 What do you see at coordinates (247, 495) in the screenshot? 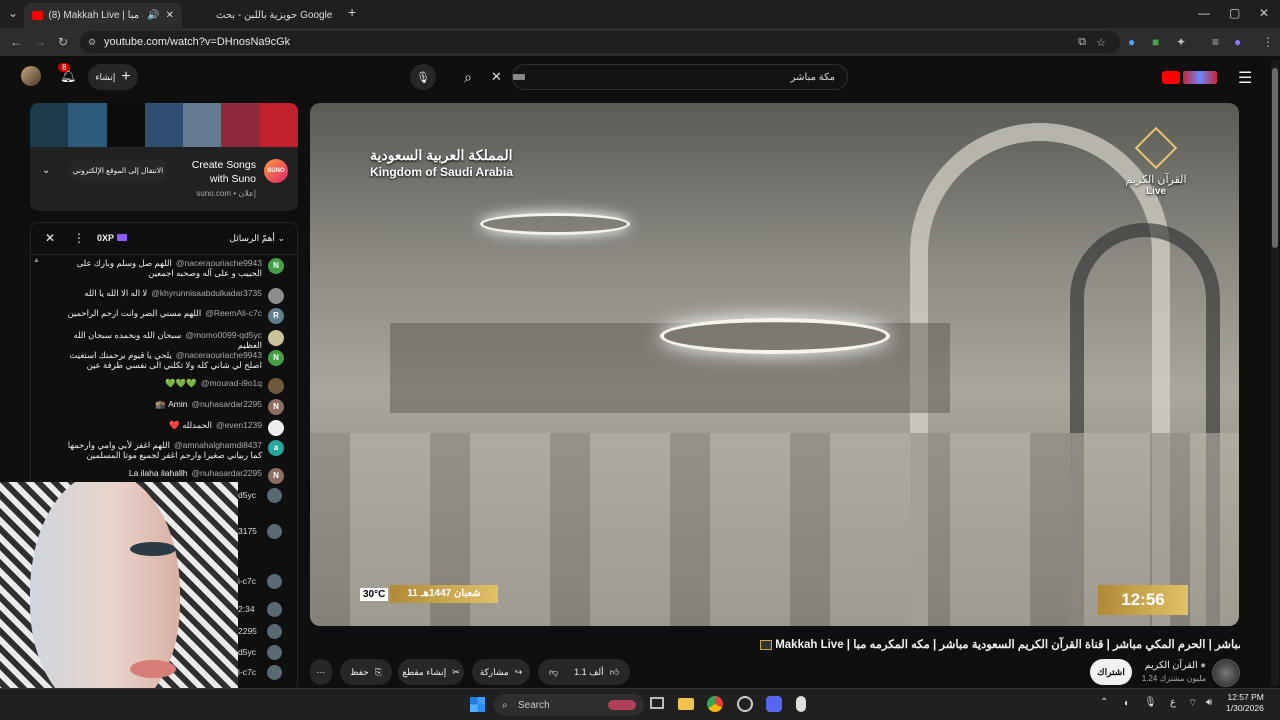
I see `chat-author-fragment: d5yc` at bounding box center [247, 495].